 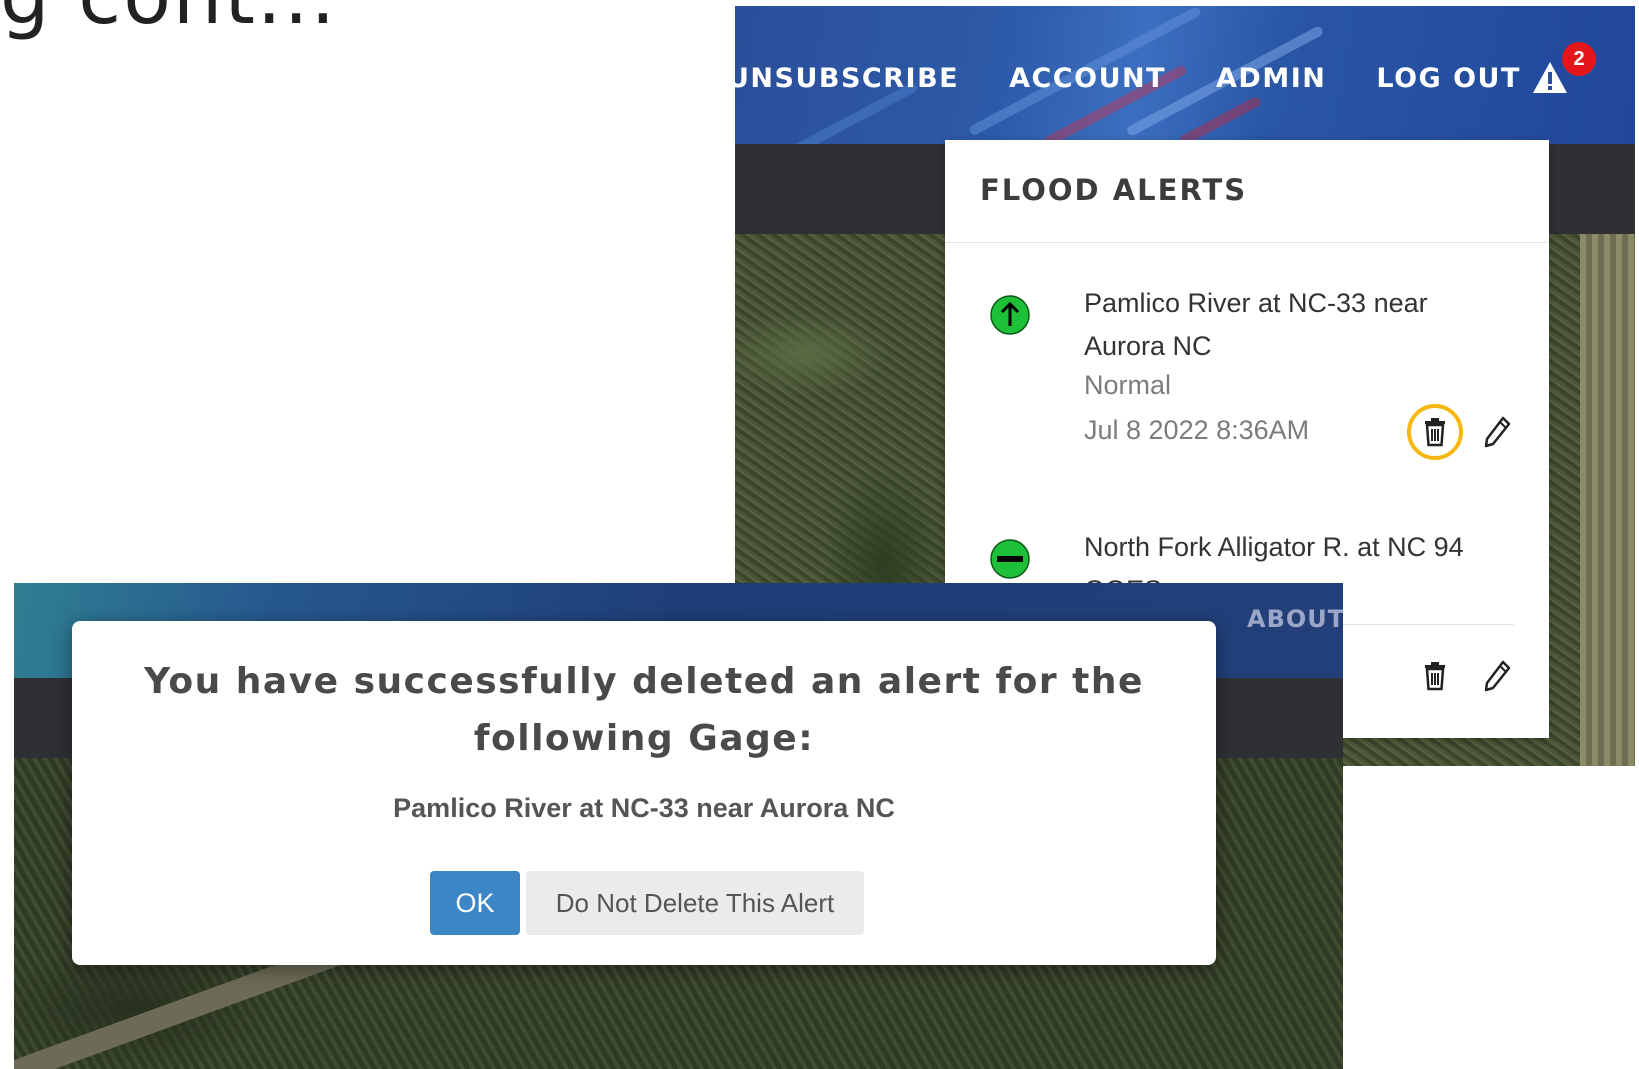 I want to click on alert-count-badge: 2, so click(x=1579, y=59).